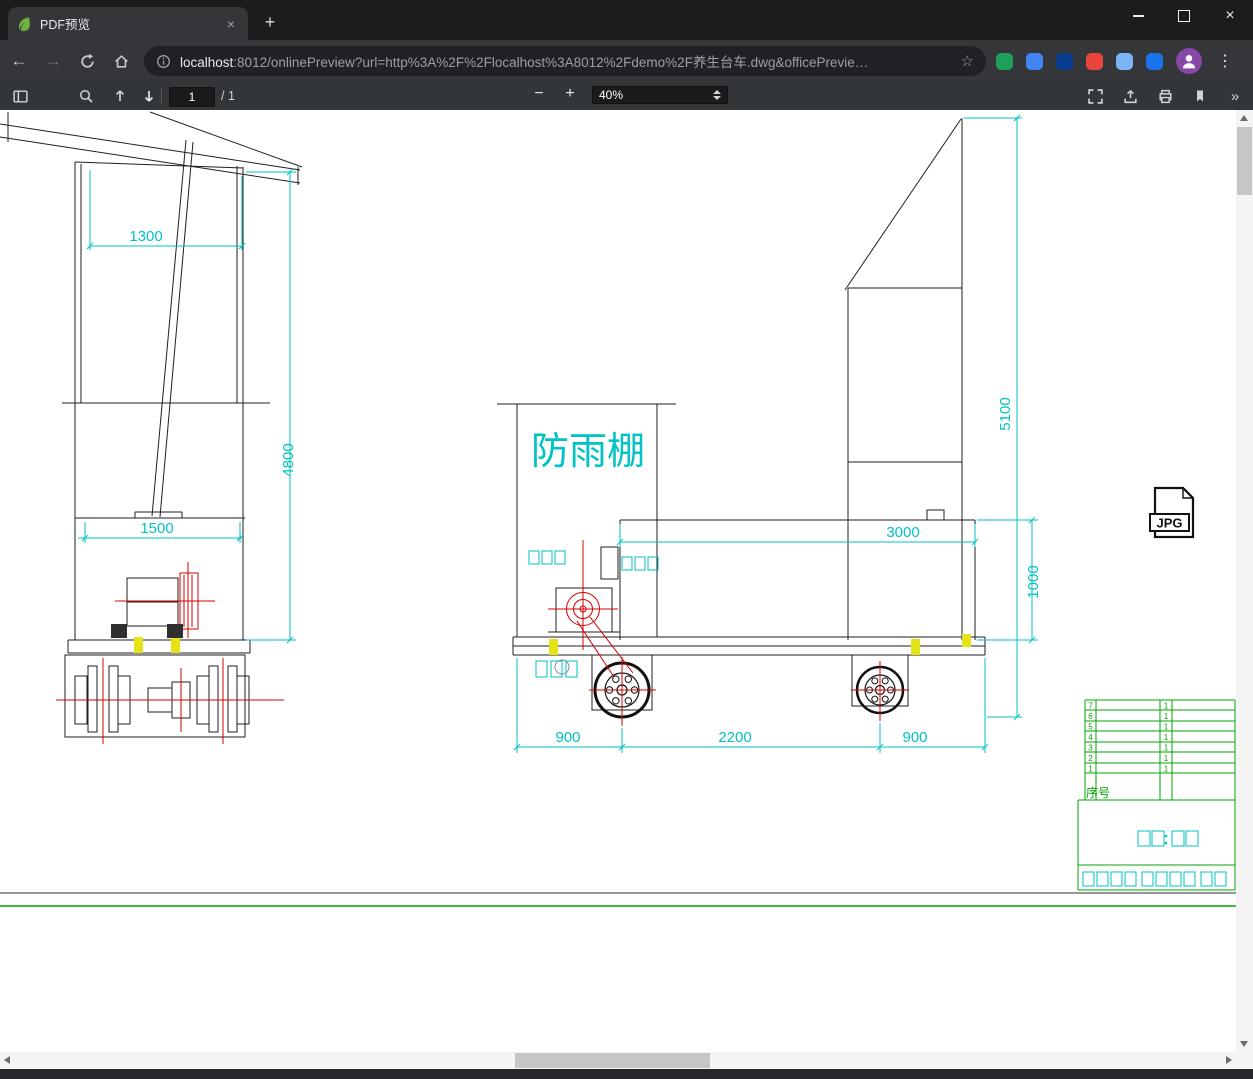  Describe the element at coordinates (1169, 523) in the screenshot. I see `jpg-label: JPG` at that location.